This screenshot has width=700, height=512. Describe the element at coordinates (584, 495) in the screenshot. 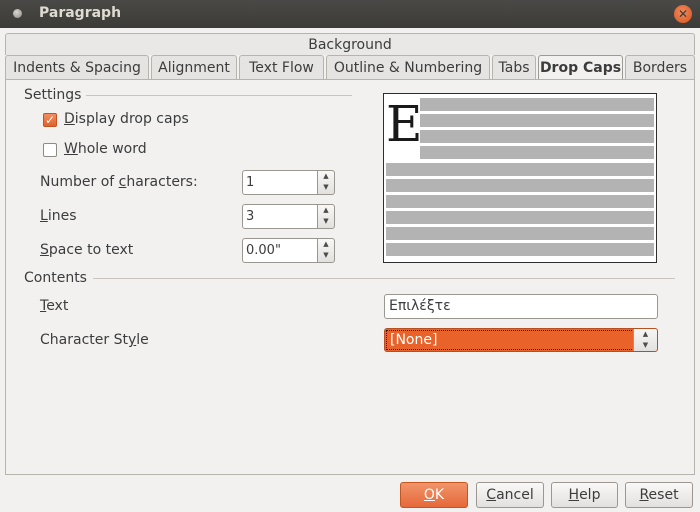

I see `help-button: Help` at that location.